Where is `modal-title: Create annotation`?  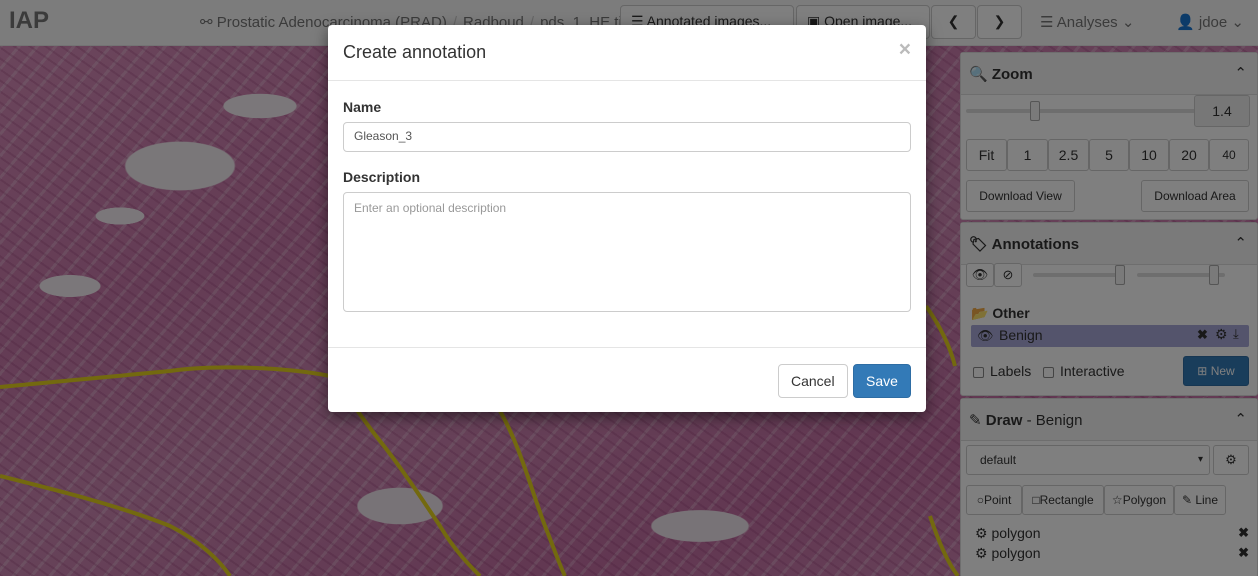
modal-title: Create annotation is located at coordinates (415, 52).